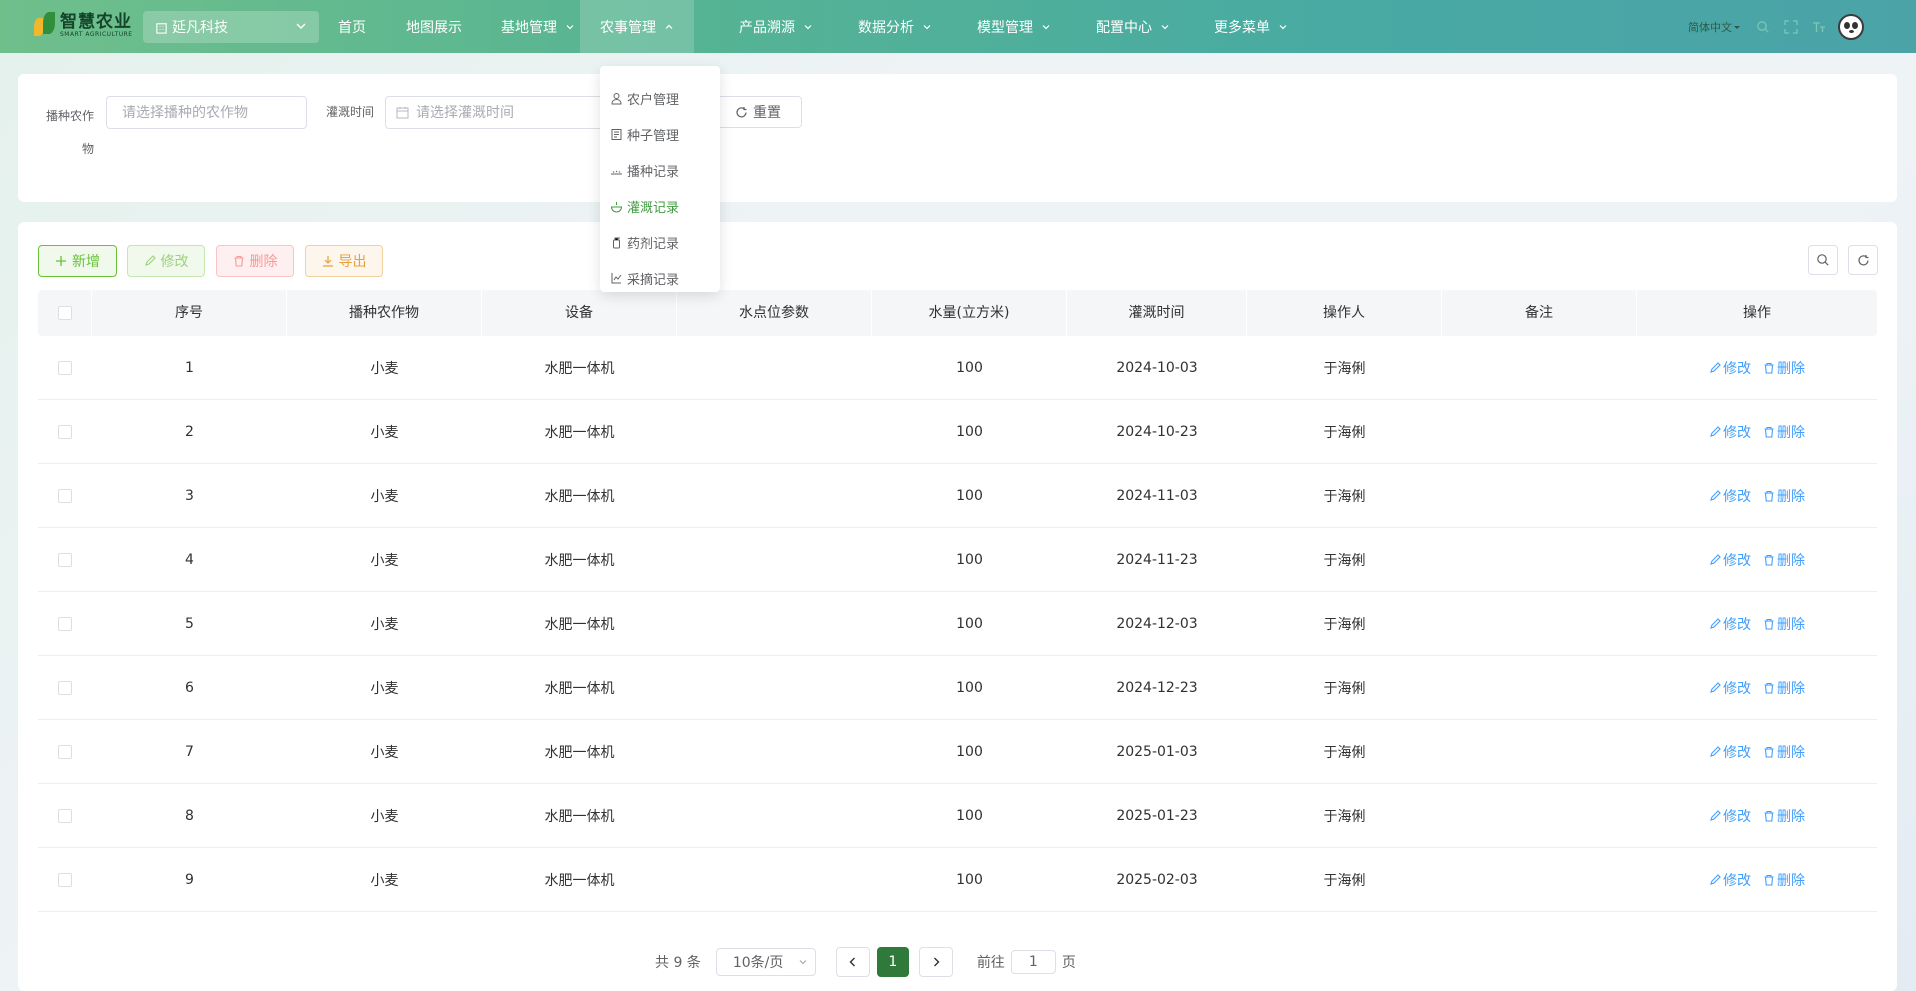 This screenshot has width=1916, height=991. Describe the element at coordinates (616, 98) in the screenshot. I see `user-icon` at that location.